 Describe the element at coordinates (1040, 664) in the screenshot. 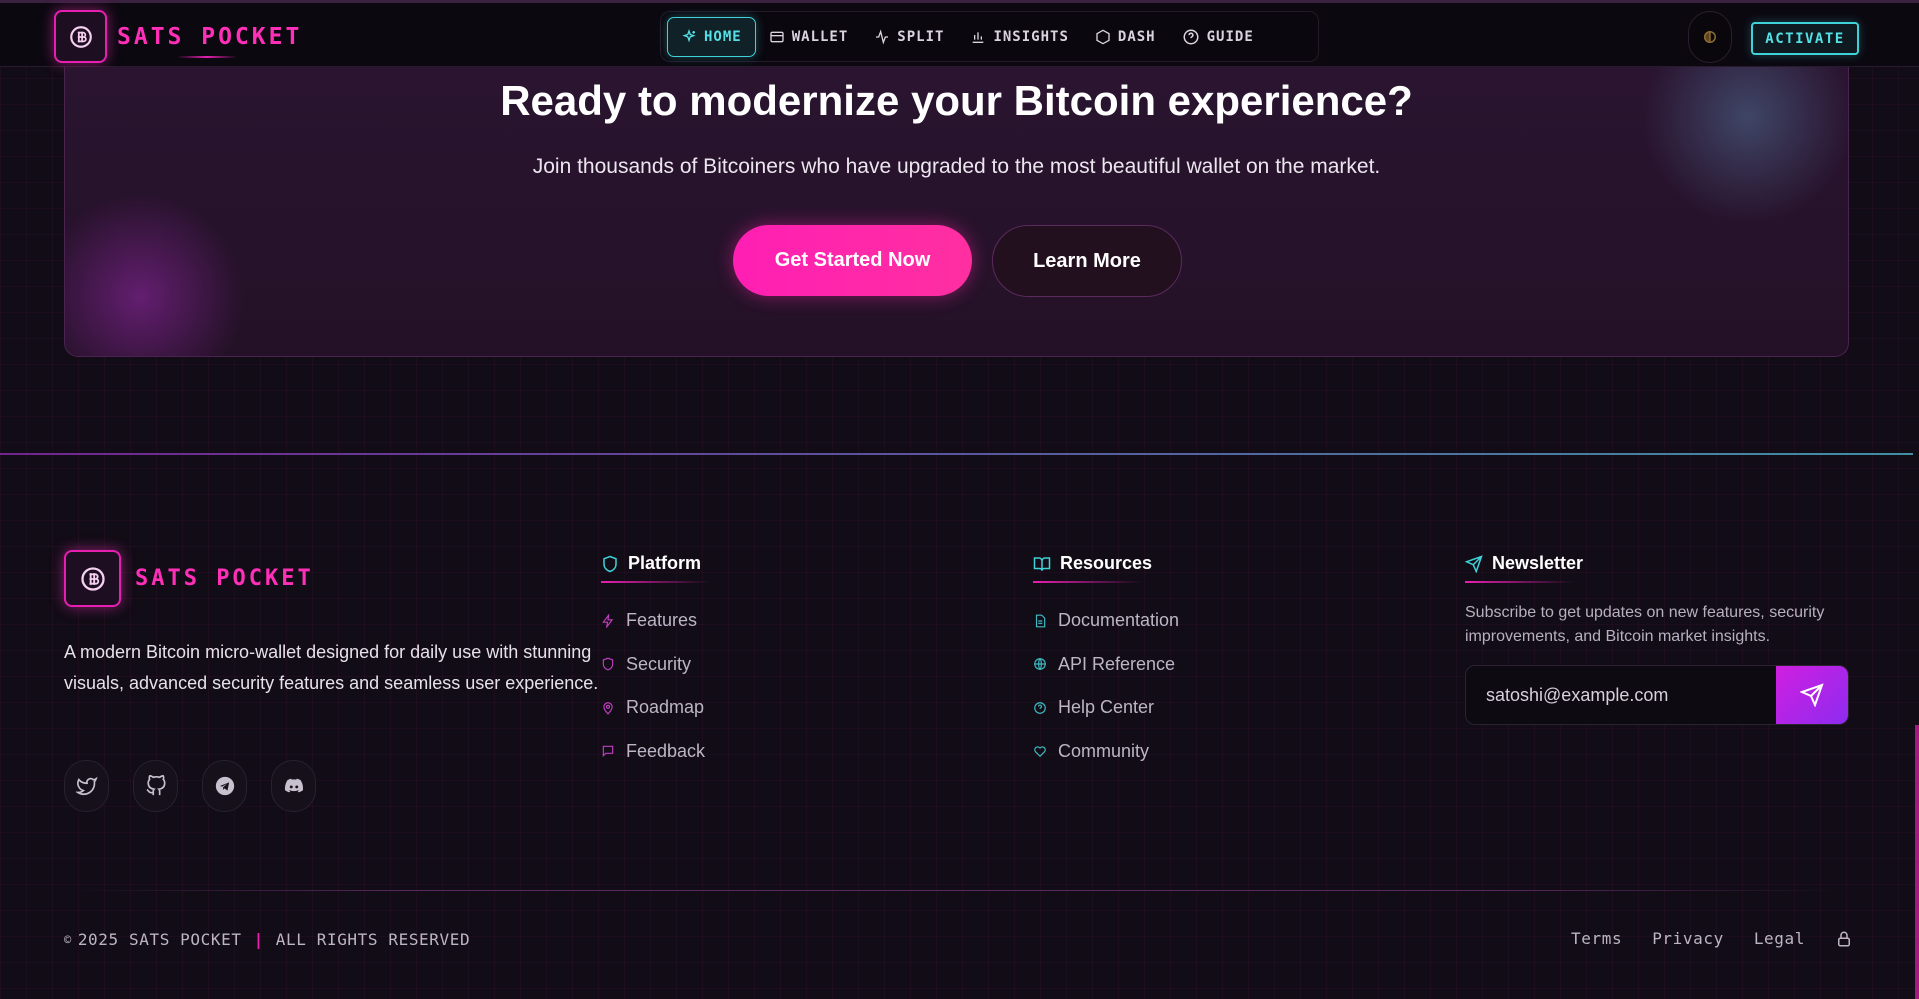

I see `globe-icon` at that location.